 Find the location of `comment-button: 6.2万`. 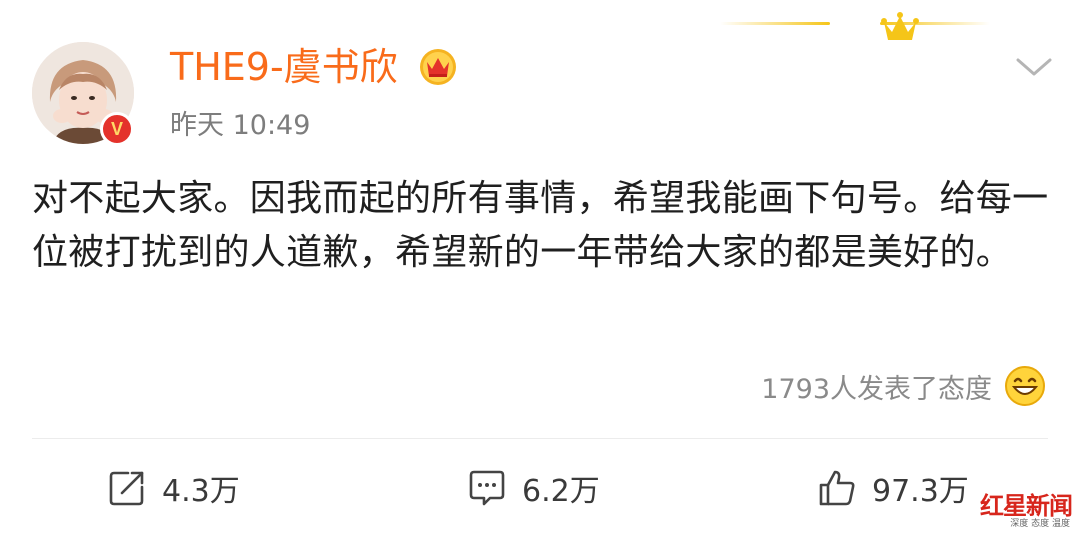

comment-button: 6.2万 is located at coordinates (533, 488).